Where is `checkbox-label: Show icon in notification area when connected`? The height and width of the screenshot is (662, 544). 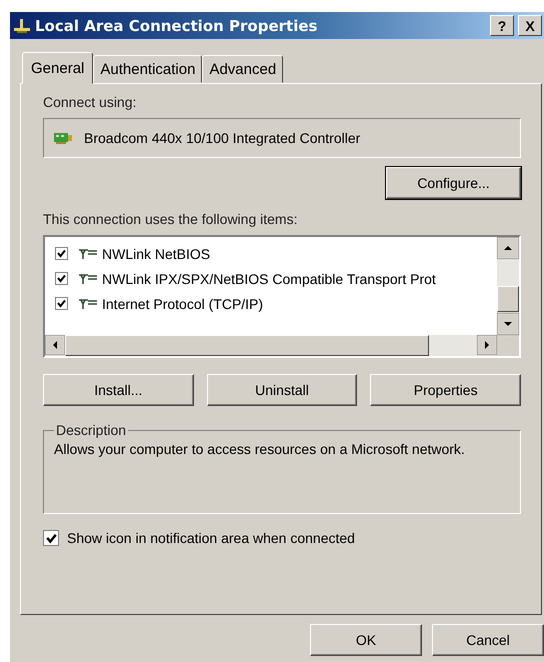 checkbox-label: Show icon in notification area when connected is located at coordinates (211, 538).